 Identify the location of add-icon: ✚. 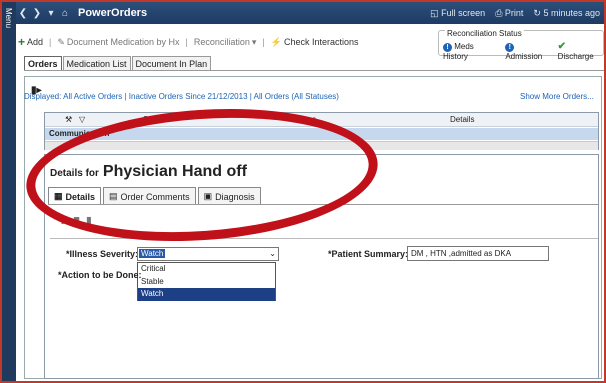
(62, 220).